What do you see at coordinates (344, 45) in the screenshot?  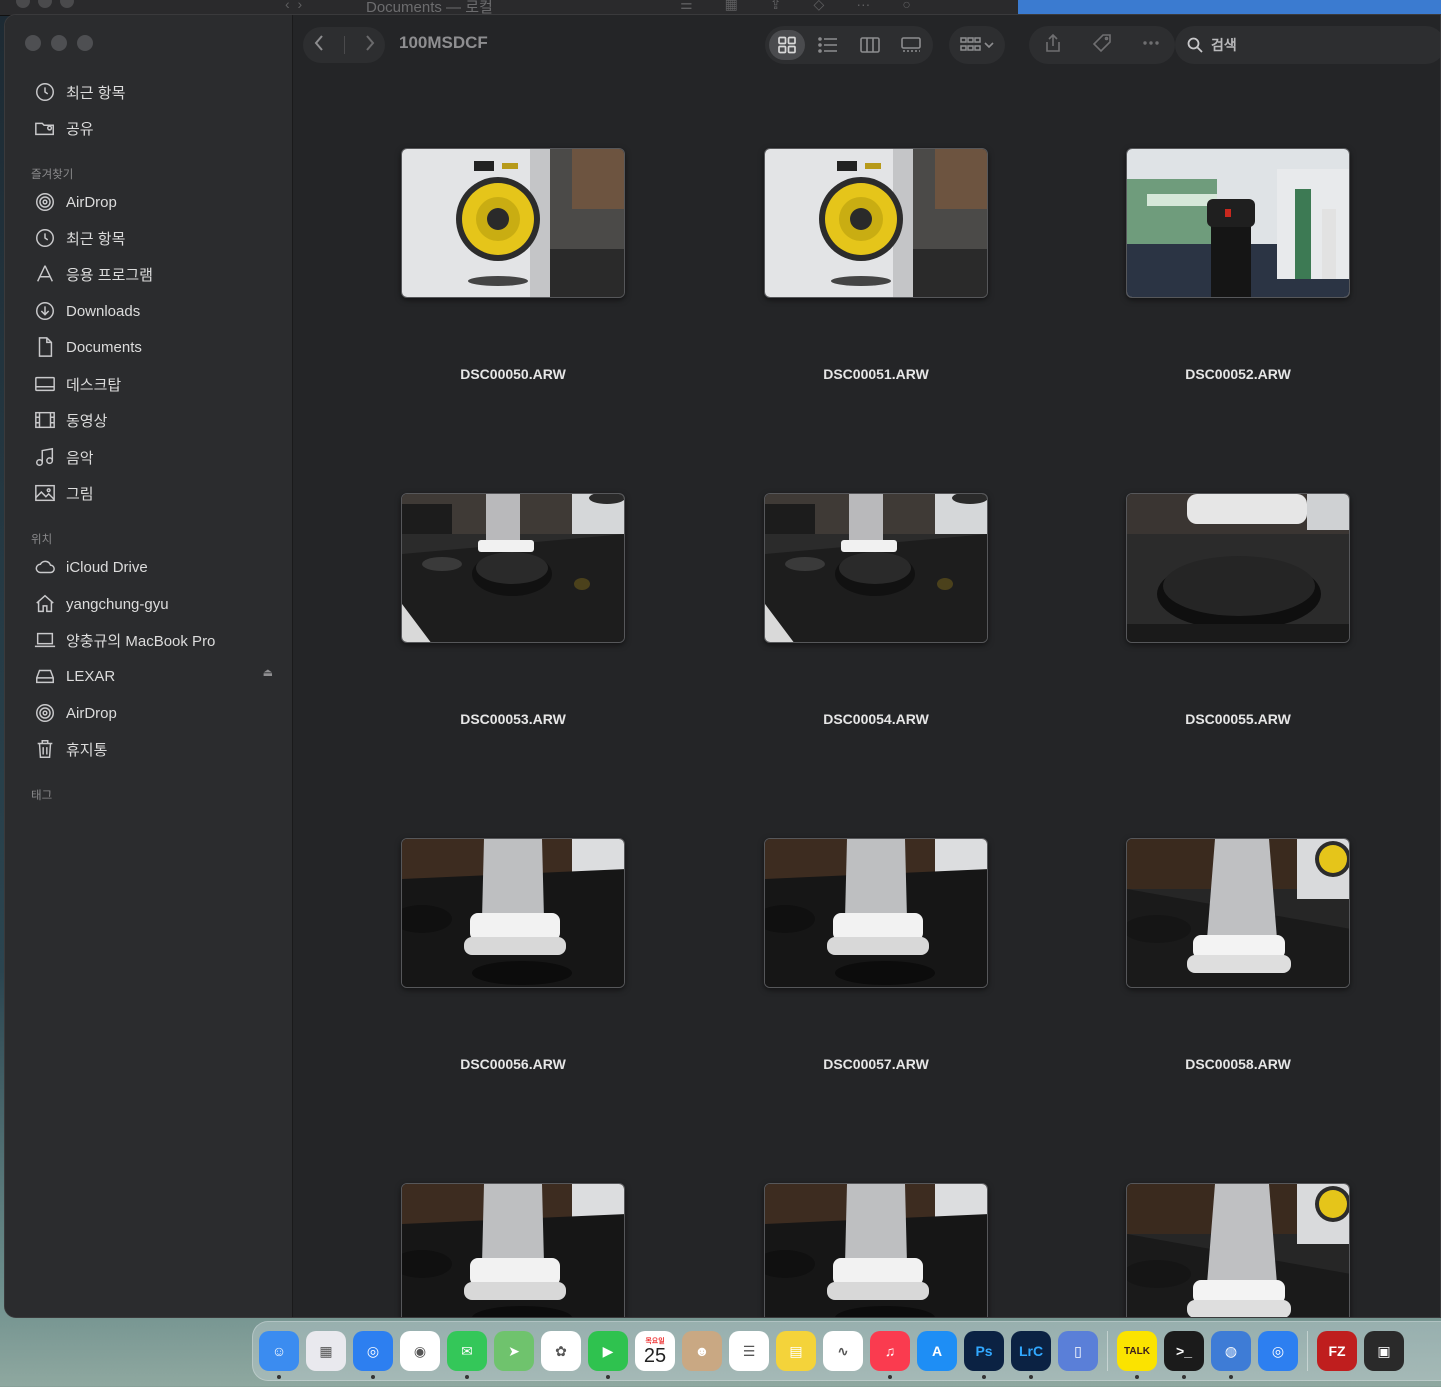 I see `nav-divider` at bounding box center [344, 45].